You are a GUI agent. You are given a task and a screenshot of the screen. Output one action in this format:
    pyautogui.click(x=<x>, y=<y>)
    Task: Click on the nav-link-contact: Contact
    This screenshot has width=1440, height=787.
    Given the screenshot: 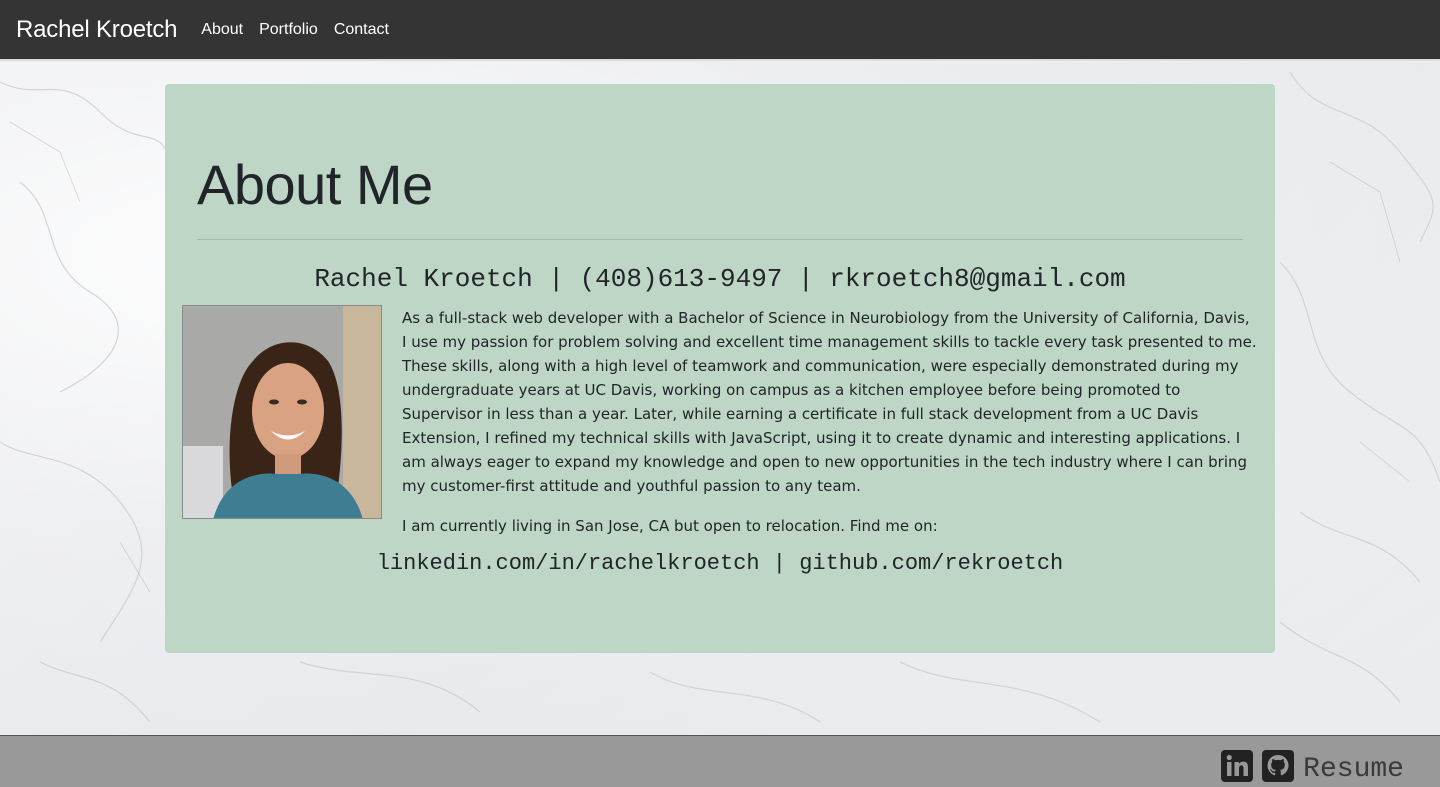 What is the action you would take?
    pyautogui.click(x=361, y=30)
    